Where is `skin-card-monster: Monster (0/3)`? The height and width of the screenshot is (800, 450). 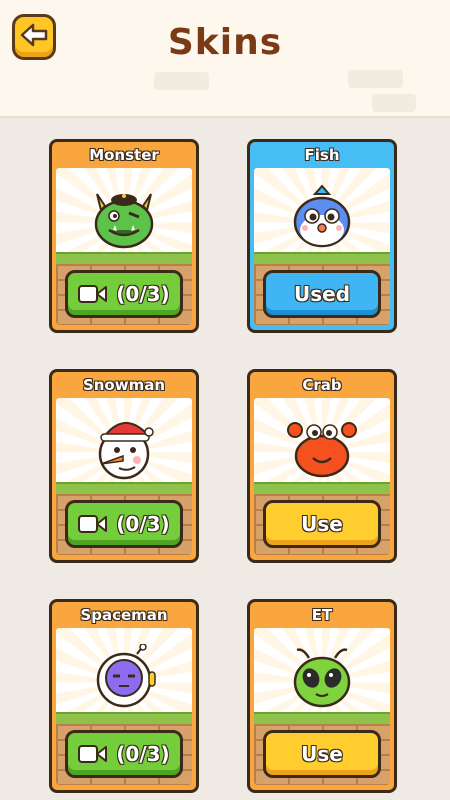 skin-card-monster: Monster (0/3) is located at coordinates (124, 236).